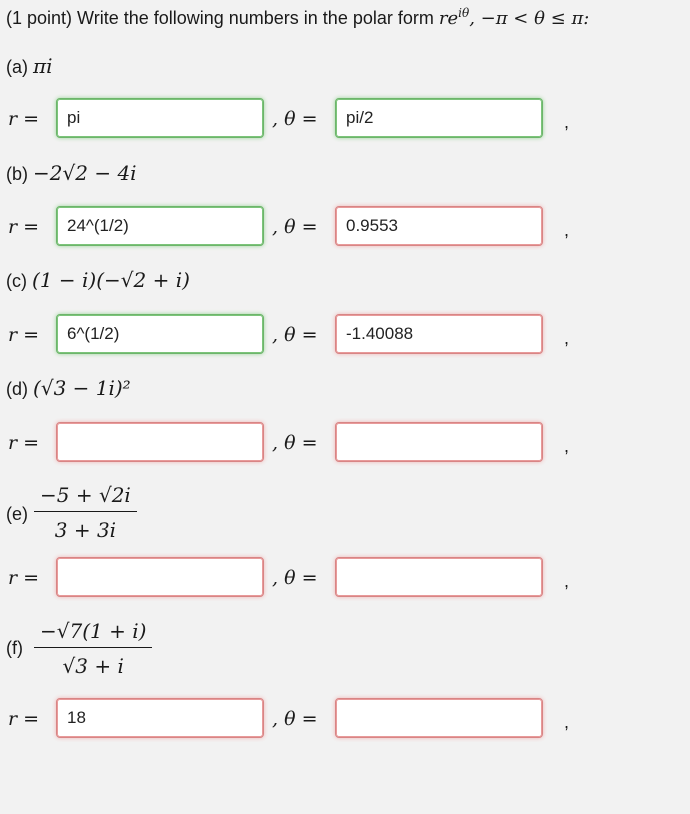 The image size is (690, 814). I want to click on part-d-theta-input, so click(439, 442).